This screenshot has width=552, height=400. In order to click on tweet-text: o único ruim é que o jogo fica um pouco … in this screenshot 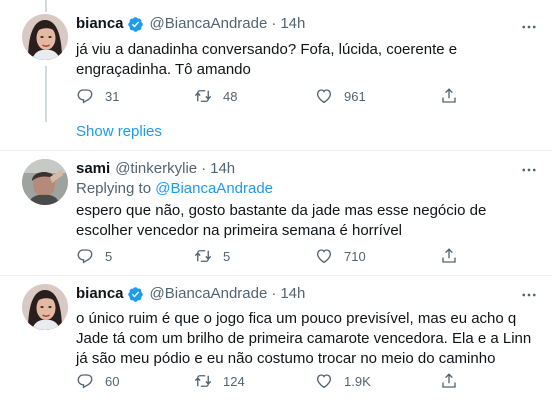, I will do `click(304, 338)`.